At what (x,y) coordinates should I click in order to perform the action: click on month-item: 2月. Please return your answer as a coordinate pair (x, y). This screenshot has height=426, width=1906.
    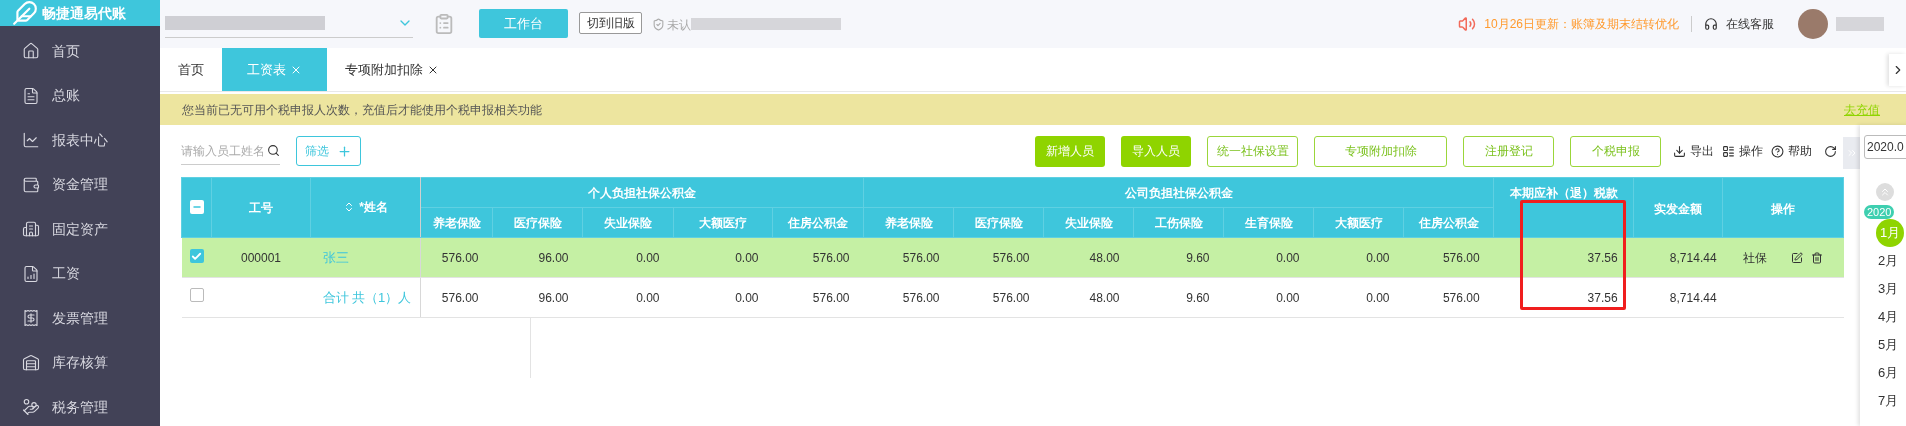
    Looking at the image, I should click on (1888, 261).